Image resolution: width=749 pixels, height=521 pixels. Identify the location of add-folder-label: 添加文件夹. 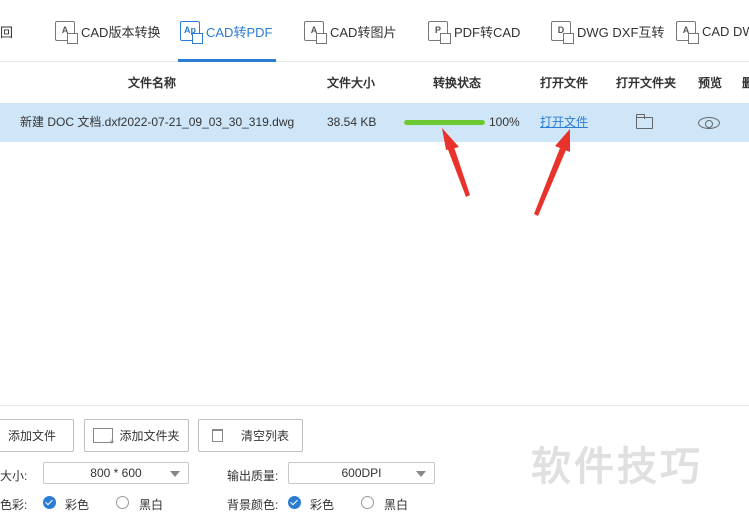
(149, 436).